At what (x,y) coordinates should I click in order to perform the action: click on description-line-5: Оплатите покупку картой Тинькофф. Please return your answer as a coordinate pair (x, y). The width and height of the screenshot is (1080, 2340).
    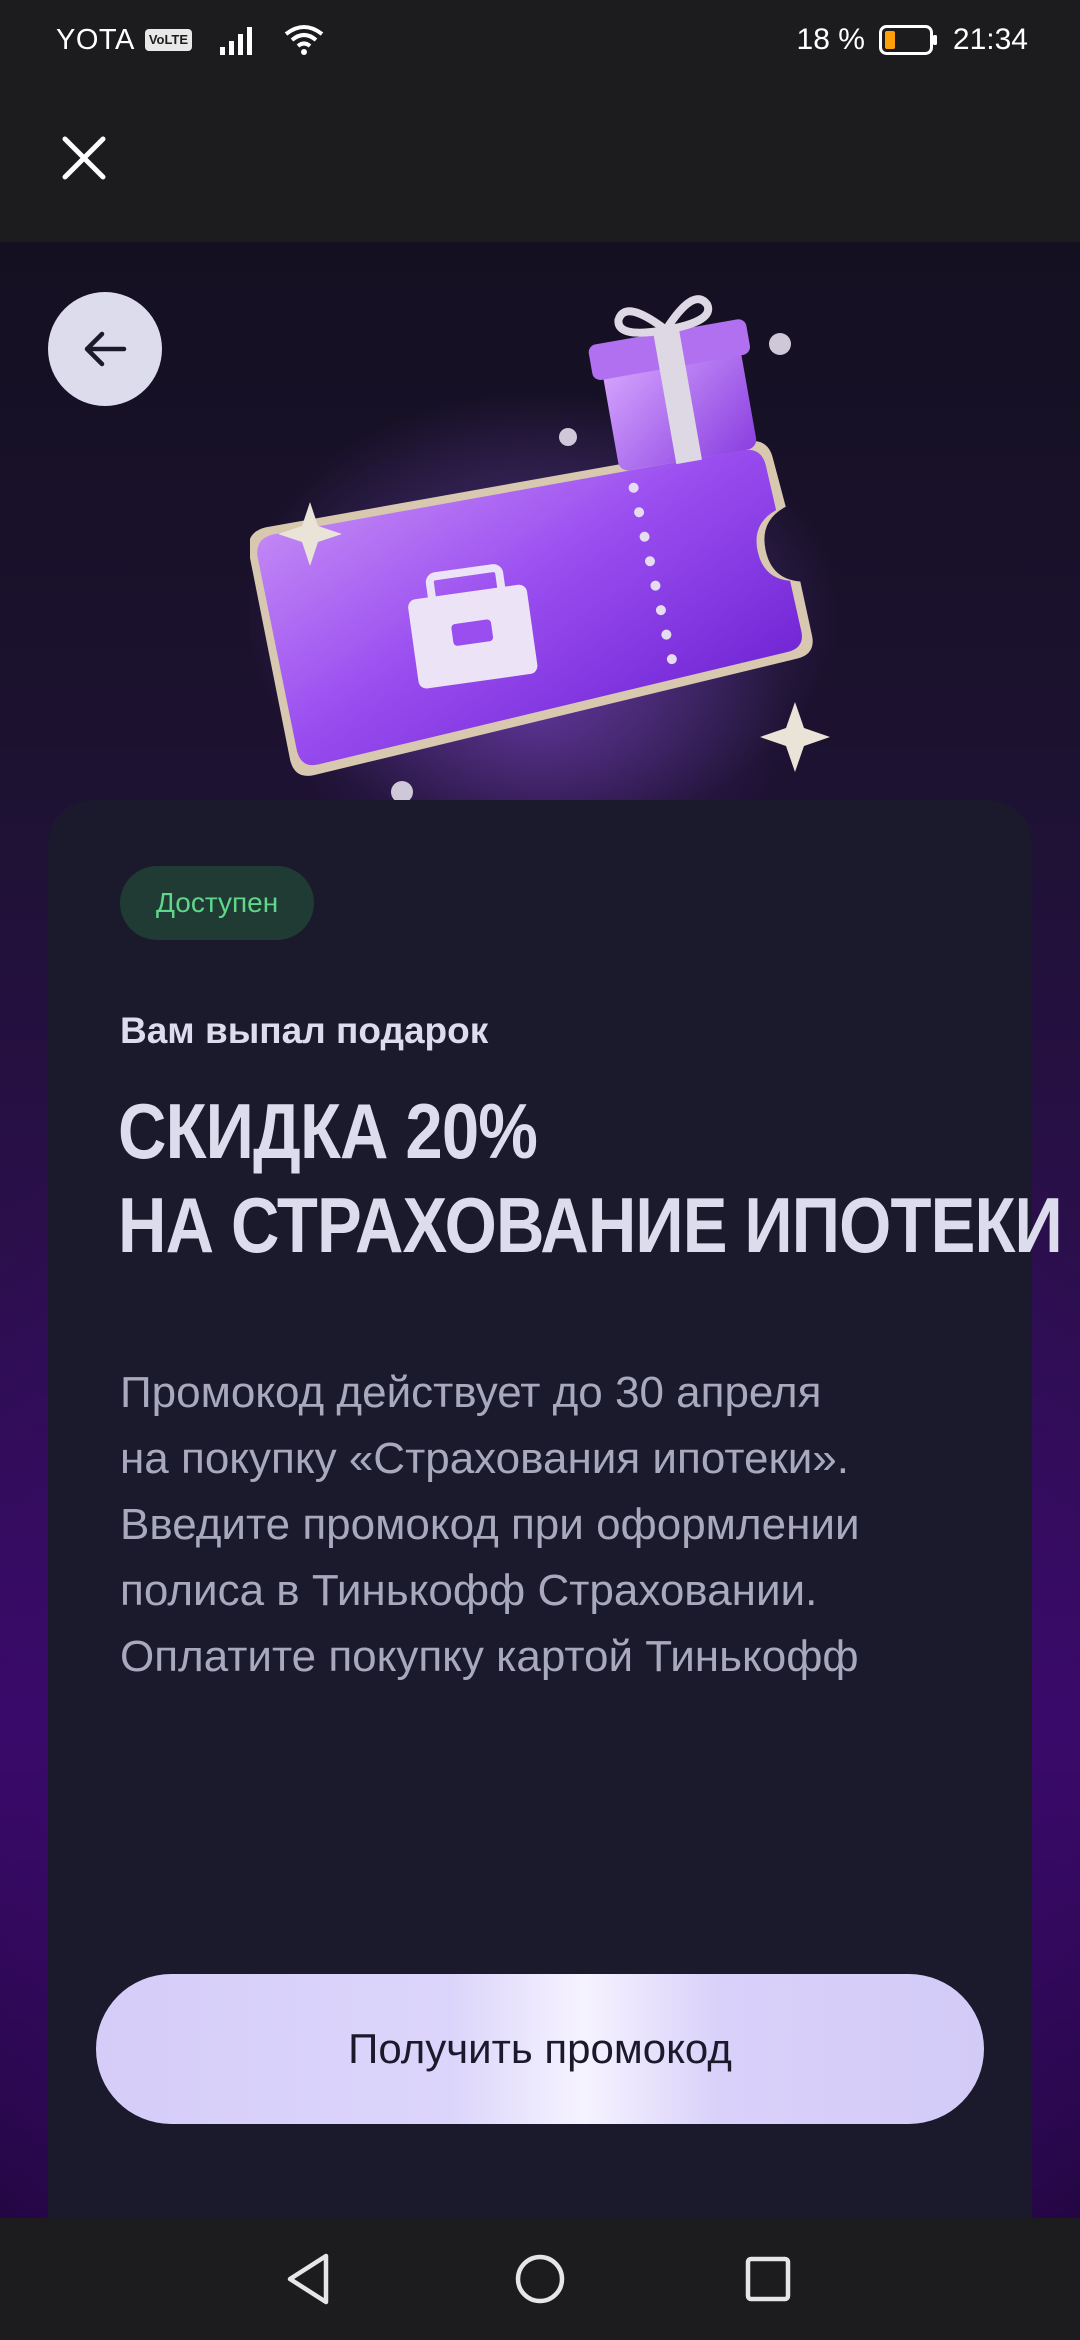
    Looking at the image, I should click on (489, 1656).